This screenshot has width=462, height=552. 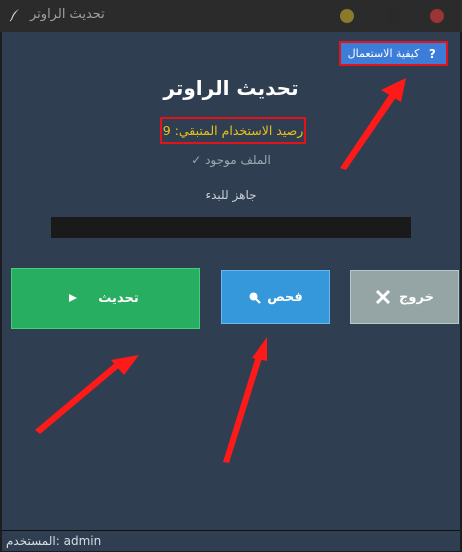 I want to click on minimize-button, so click(x=347, y=16).